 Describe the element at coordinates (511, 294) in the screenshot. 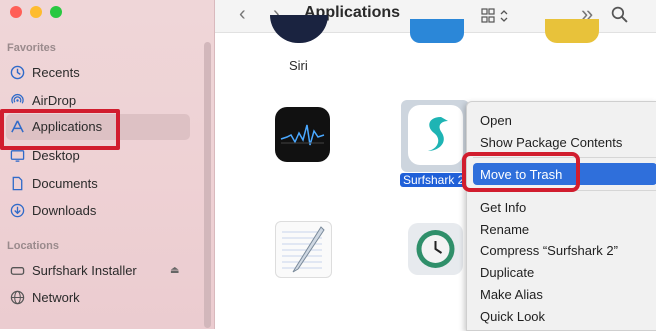

I see `menu-item-make-alias: Make Alias` at that location.